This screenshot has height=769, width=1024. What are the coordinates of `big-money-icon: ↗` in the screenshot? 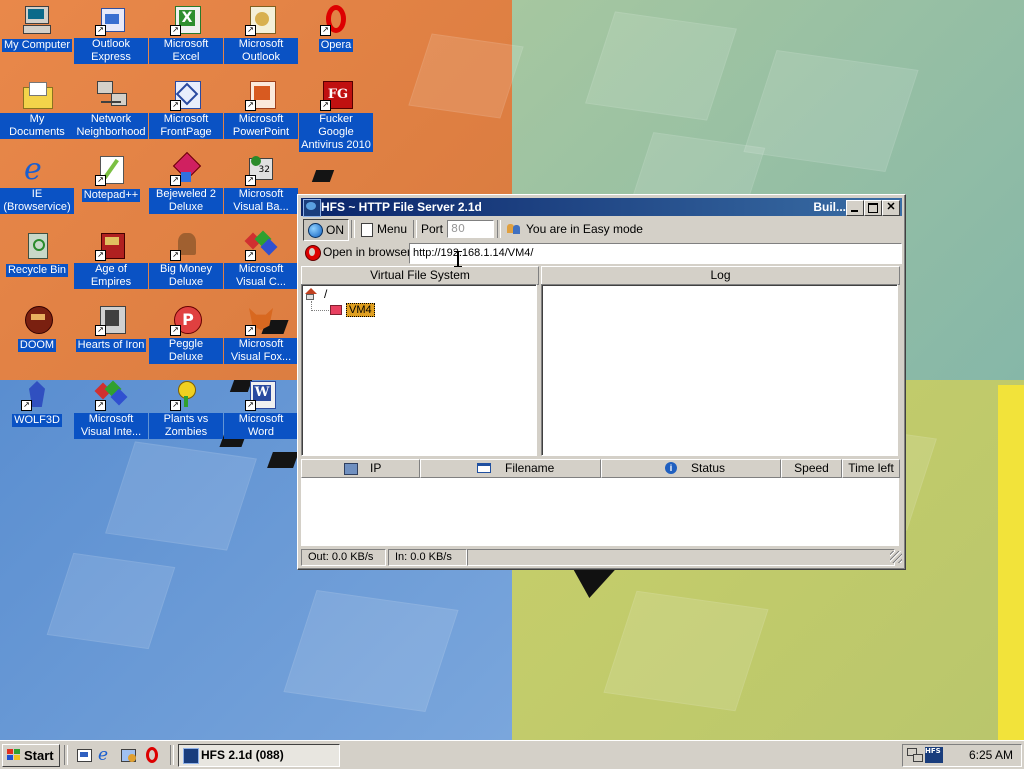 It's located at (186, 245).